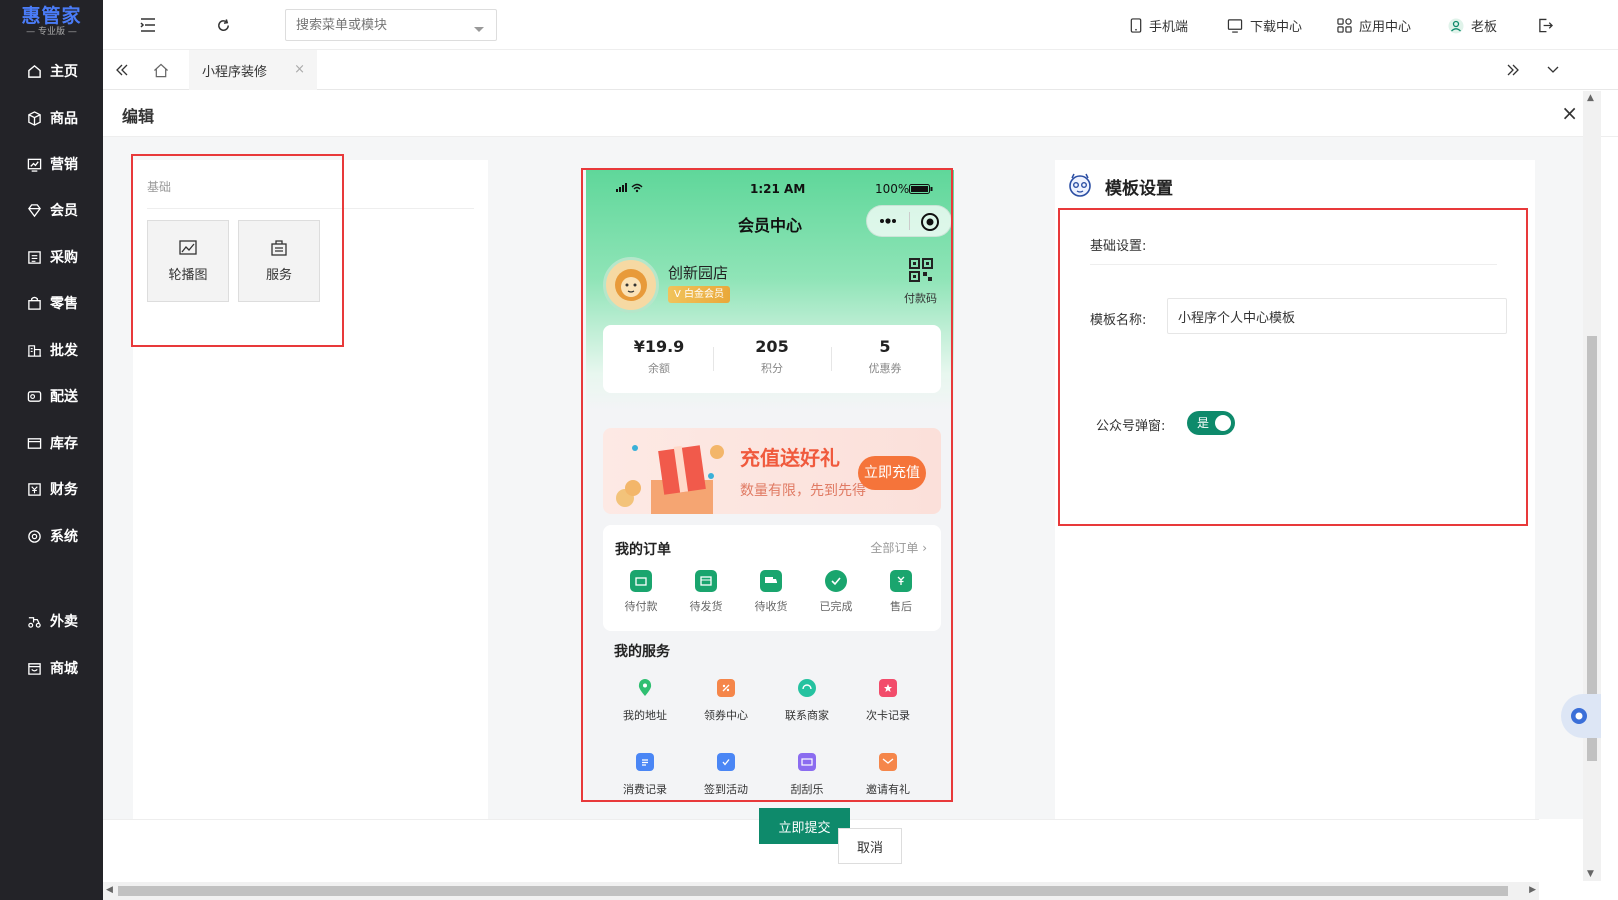  I want to click on sidebar-item-goods: 商品, so click(51, 118).